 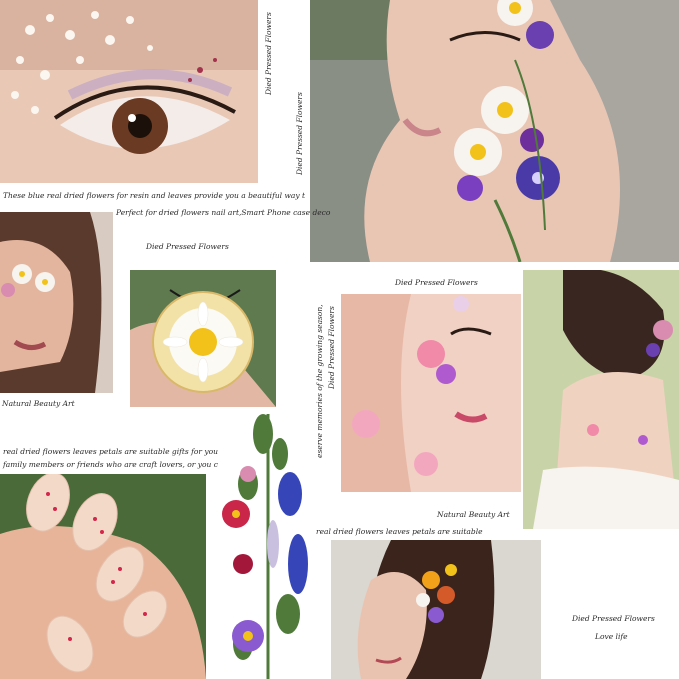 What do you see at coordinates (129, 91) in the screenshot?
I see `eye-closeup-photo` at bounding box center [129, 91].